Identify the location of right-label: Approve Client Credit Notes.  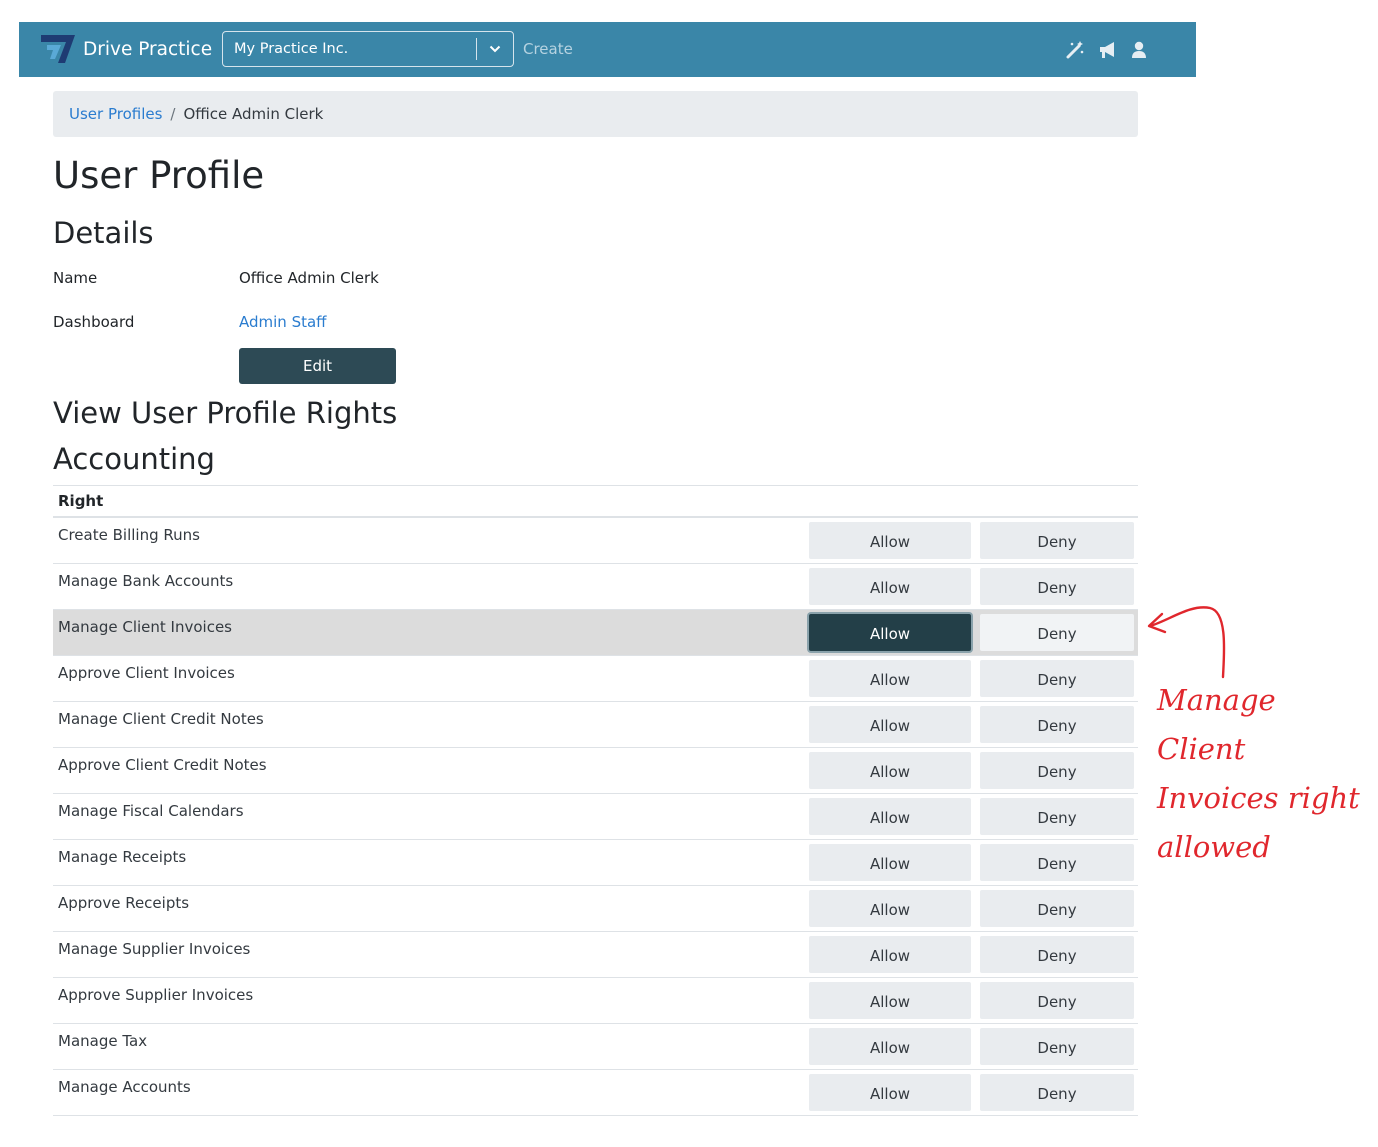
(162, 765).